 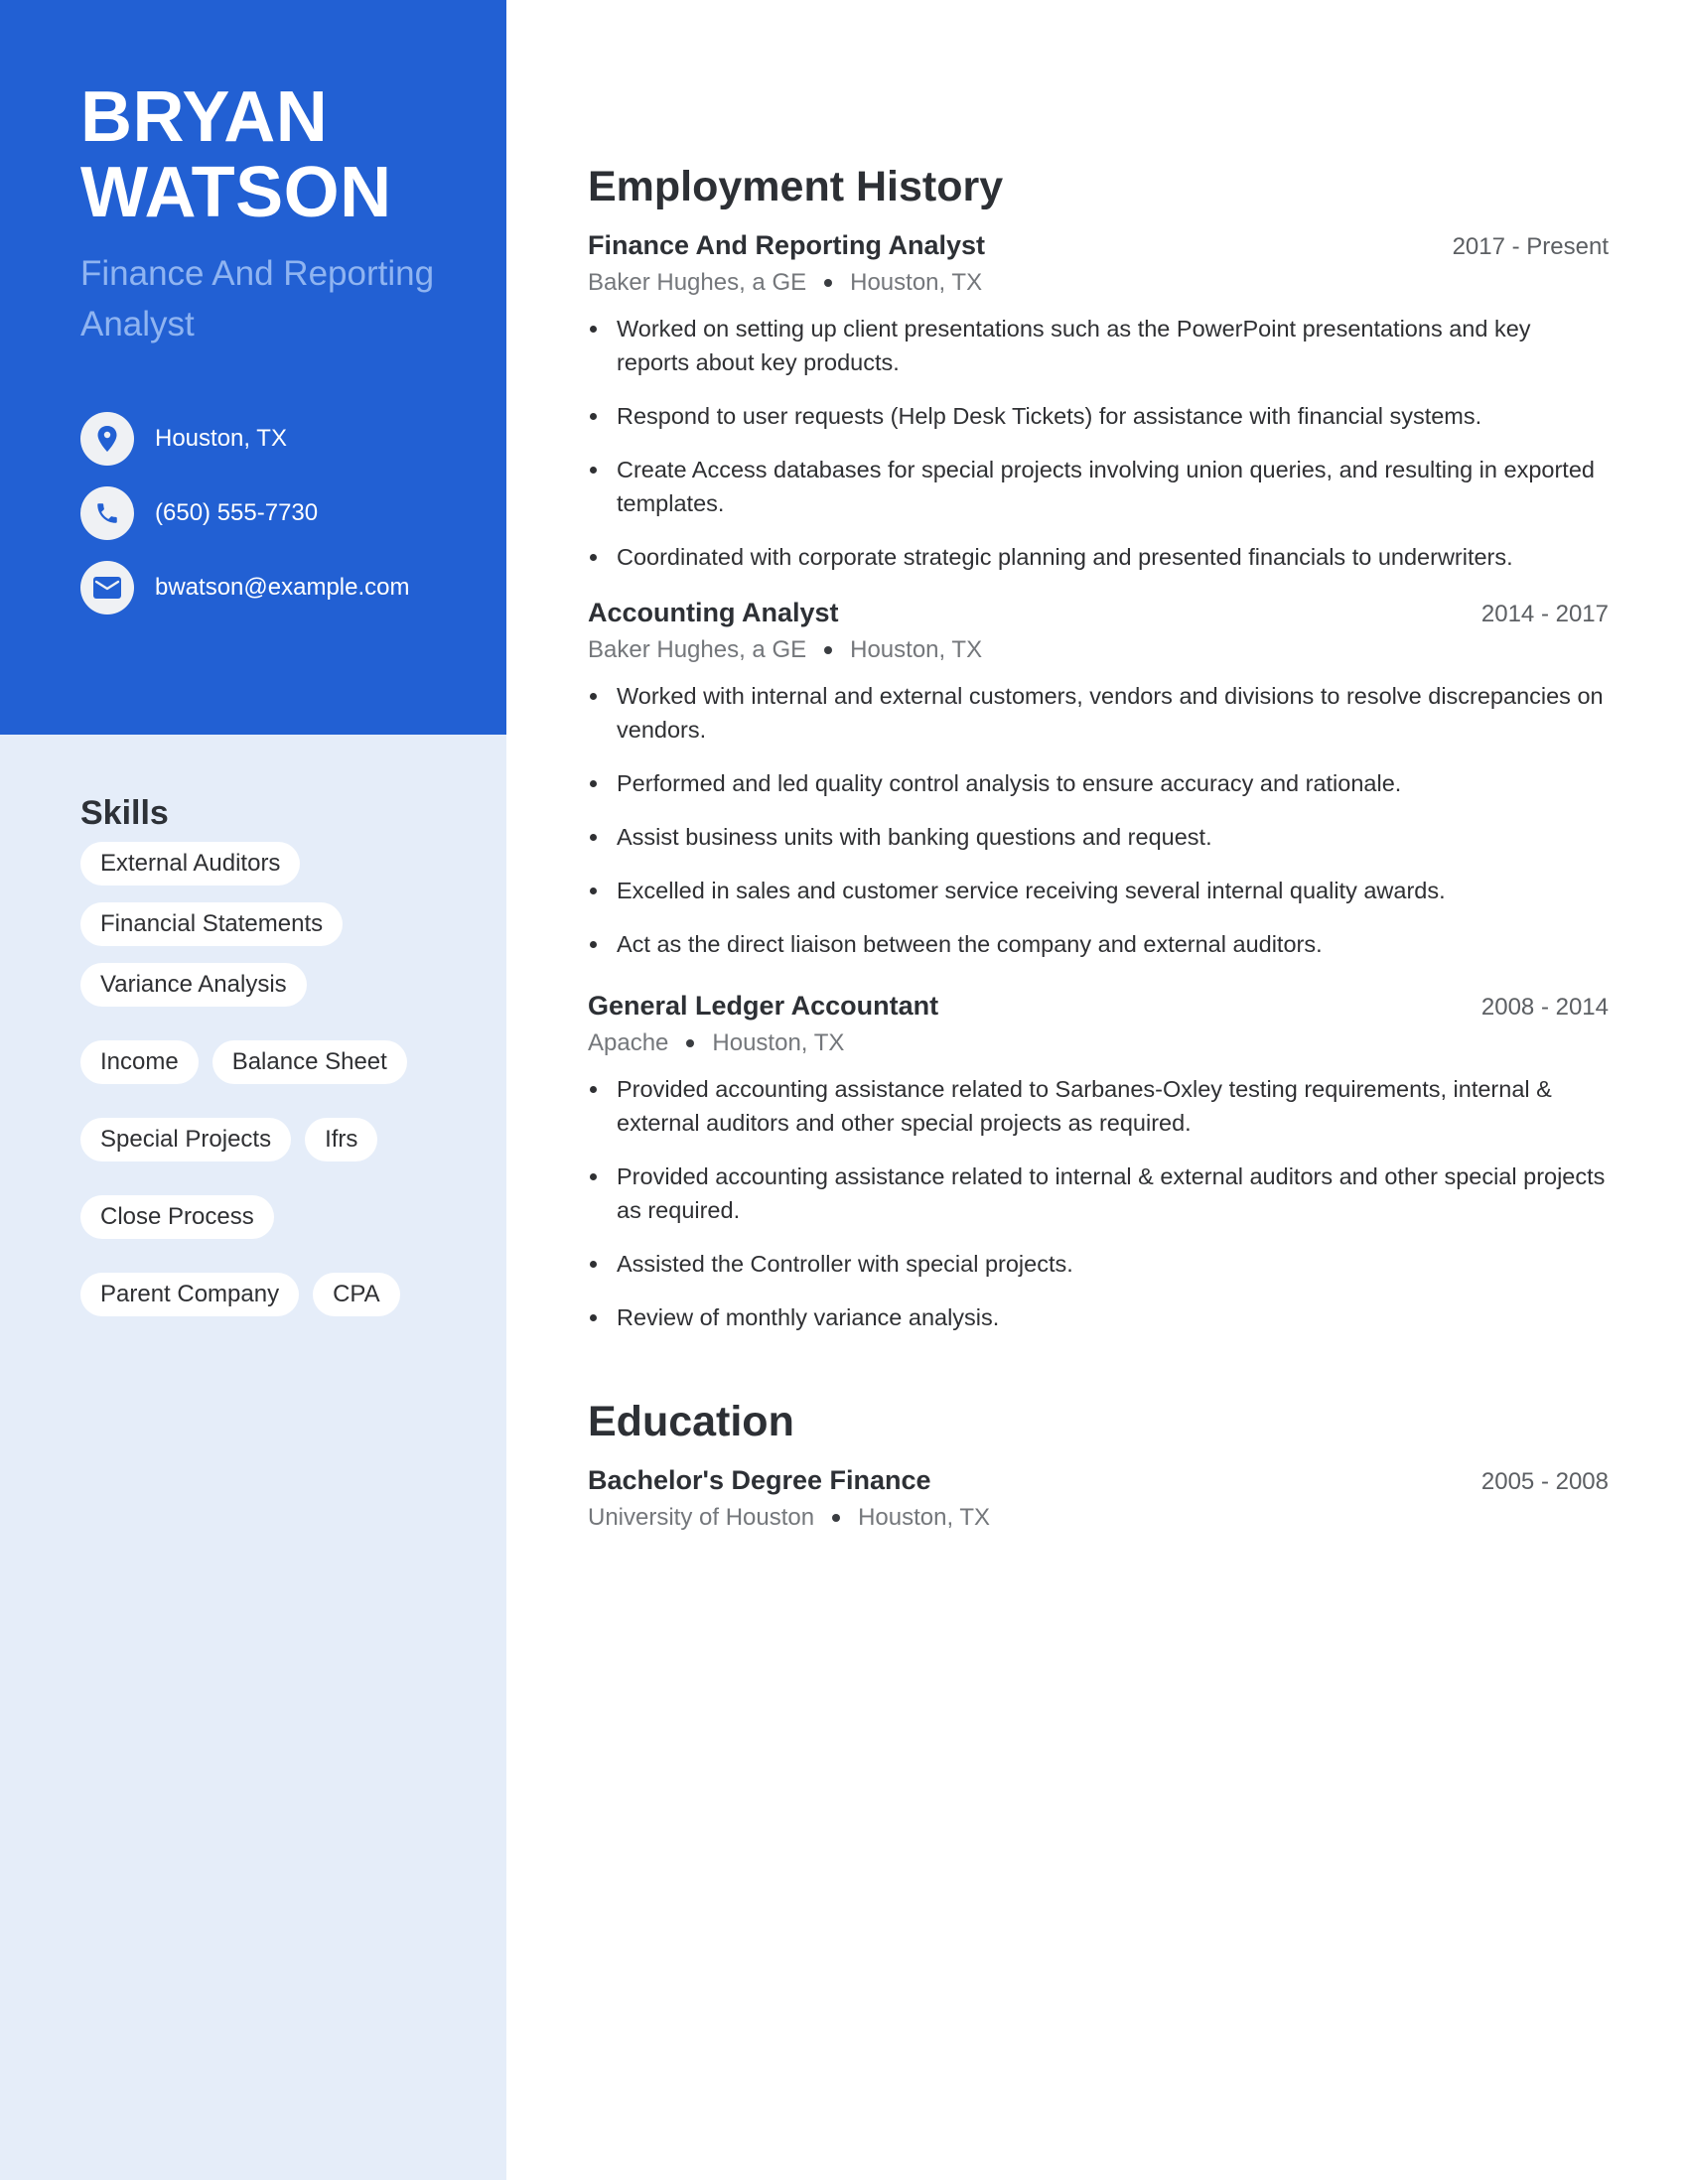 What do you see at coordinates (1544, 1007) in the screenshot?
I see `job-dates: 2008 - 2014` at bounding box center [1544, 1007].